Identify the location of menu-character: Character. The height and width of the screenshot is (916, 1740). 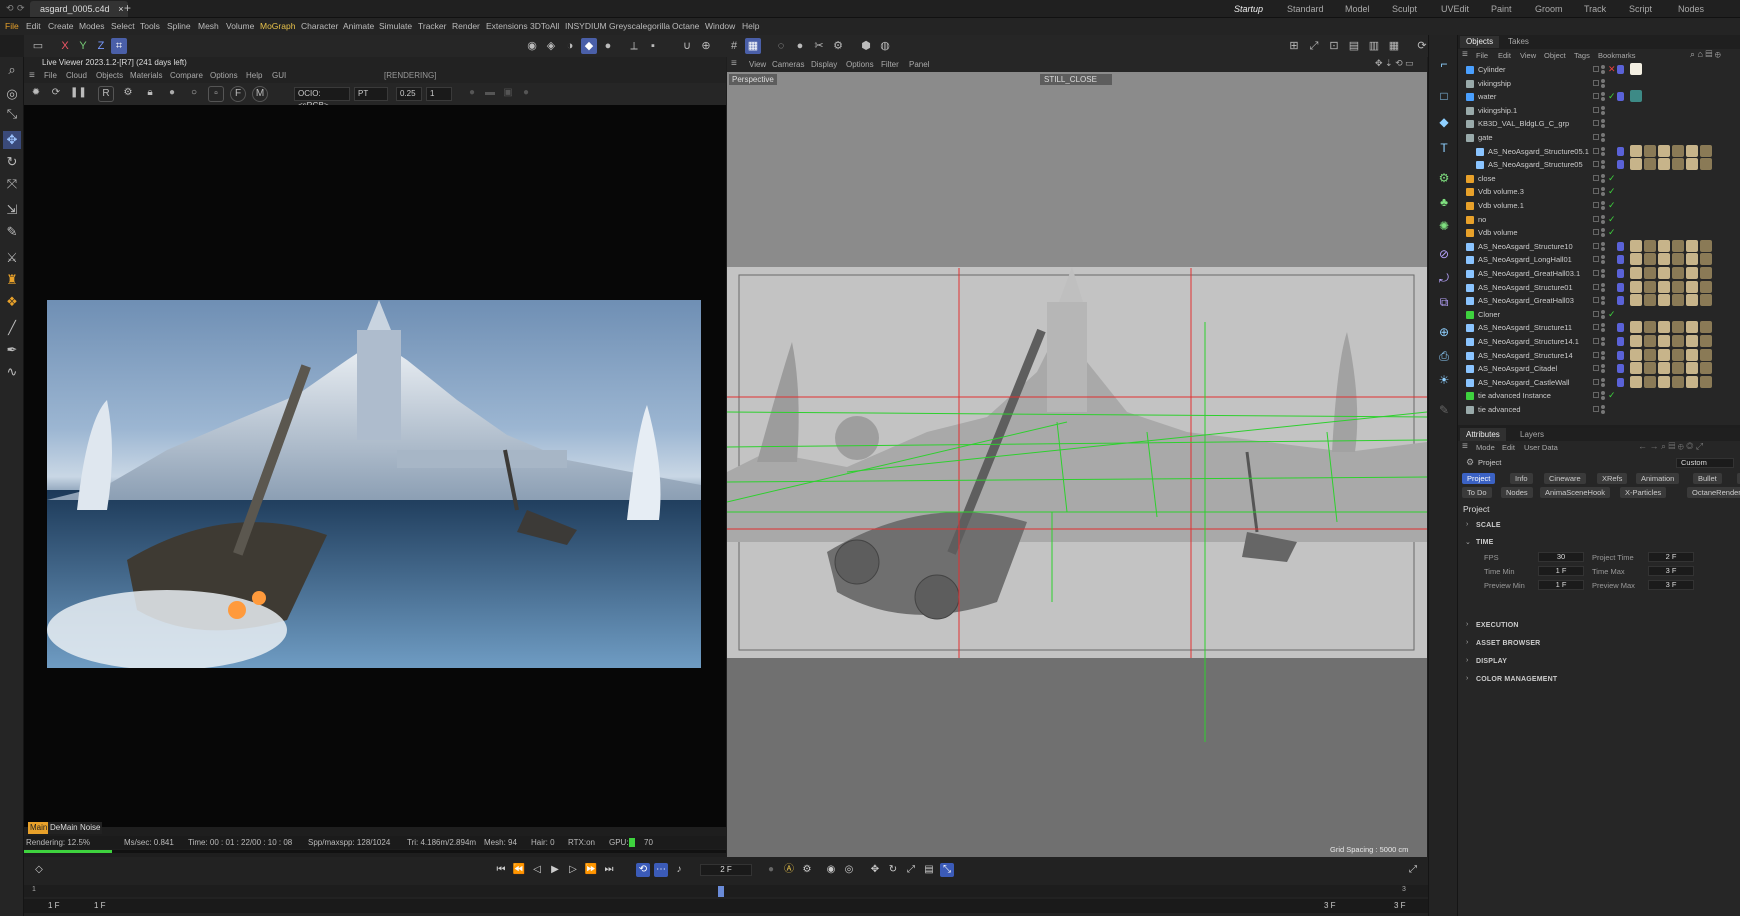
(319, 26).